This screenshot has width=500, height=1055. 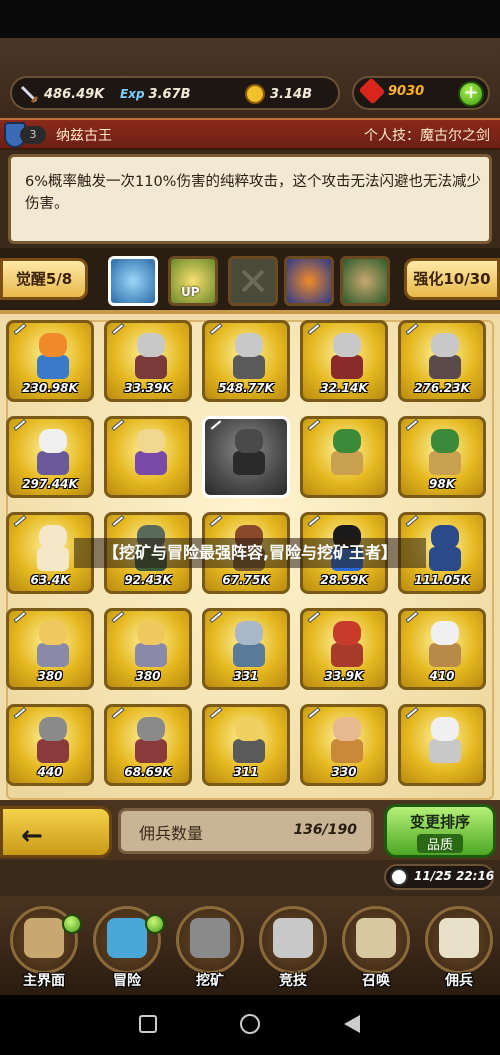 I want to click on status-bar, so click(x=250, y=19).